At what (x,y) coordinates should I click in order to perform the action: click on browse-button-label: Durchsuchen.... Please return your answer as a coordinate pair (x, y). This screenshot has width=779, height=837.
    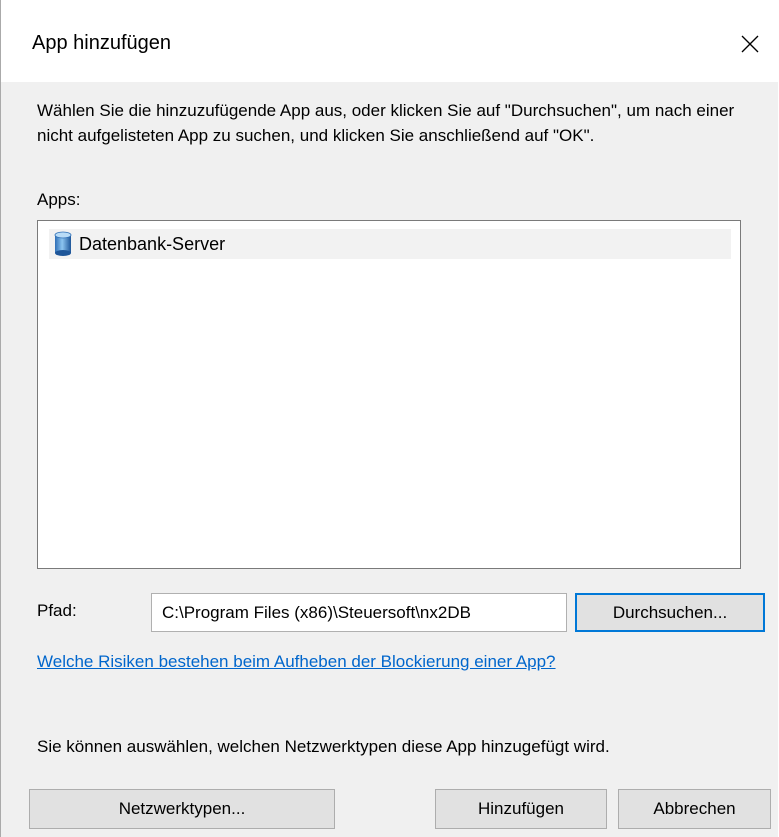
    Looking at the image, I should click on (670, 612).